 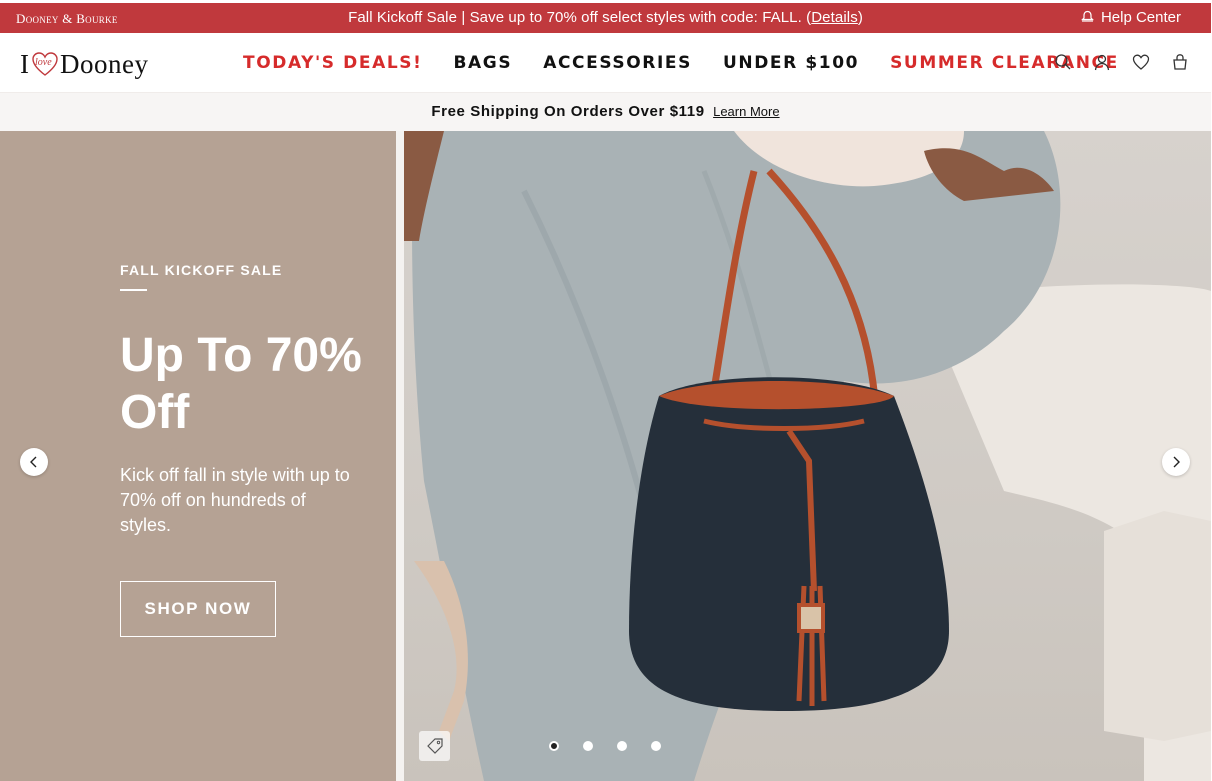 What do you see at coordinates (1102, 62) in the screenshot?
I see `account-icon` at bounding box center [1102, 62].